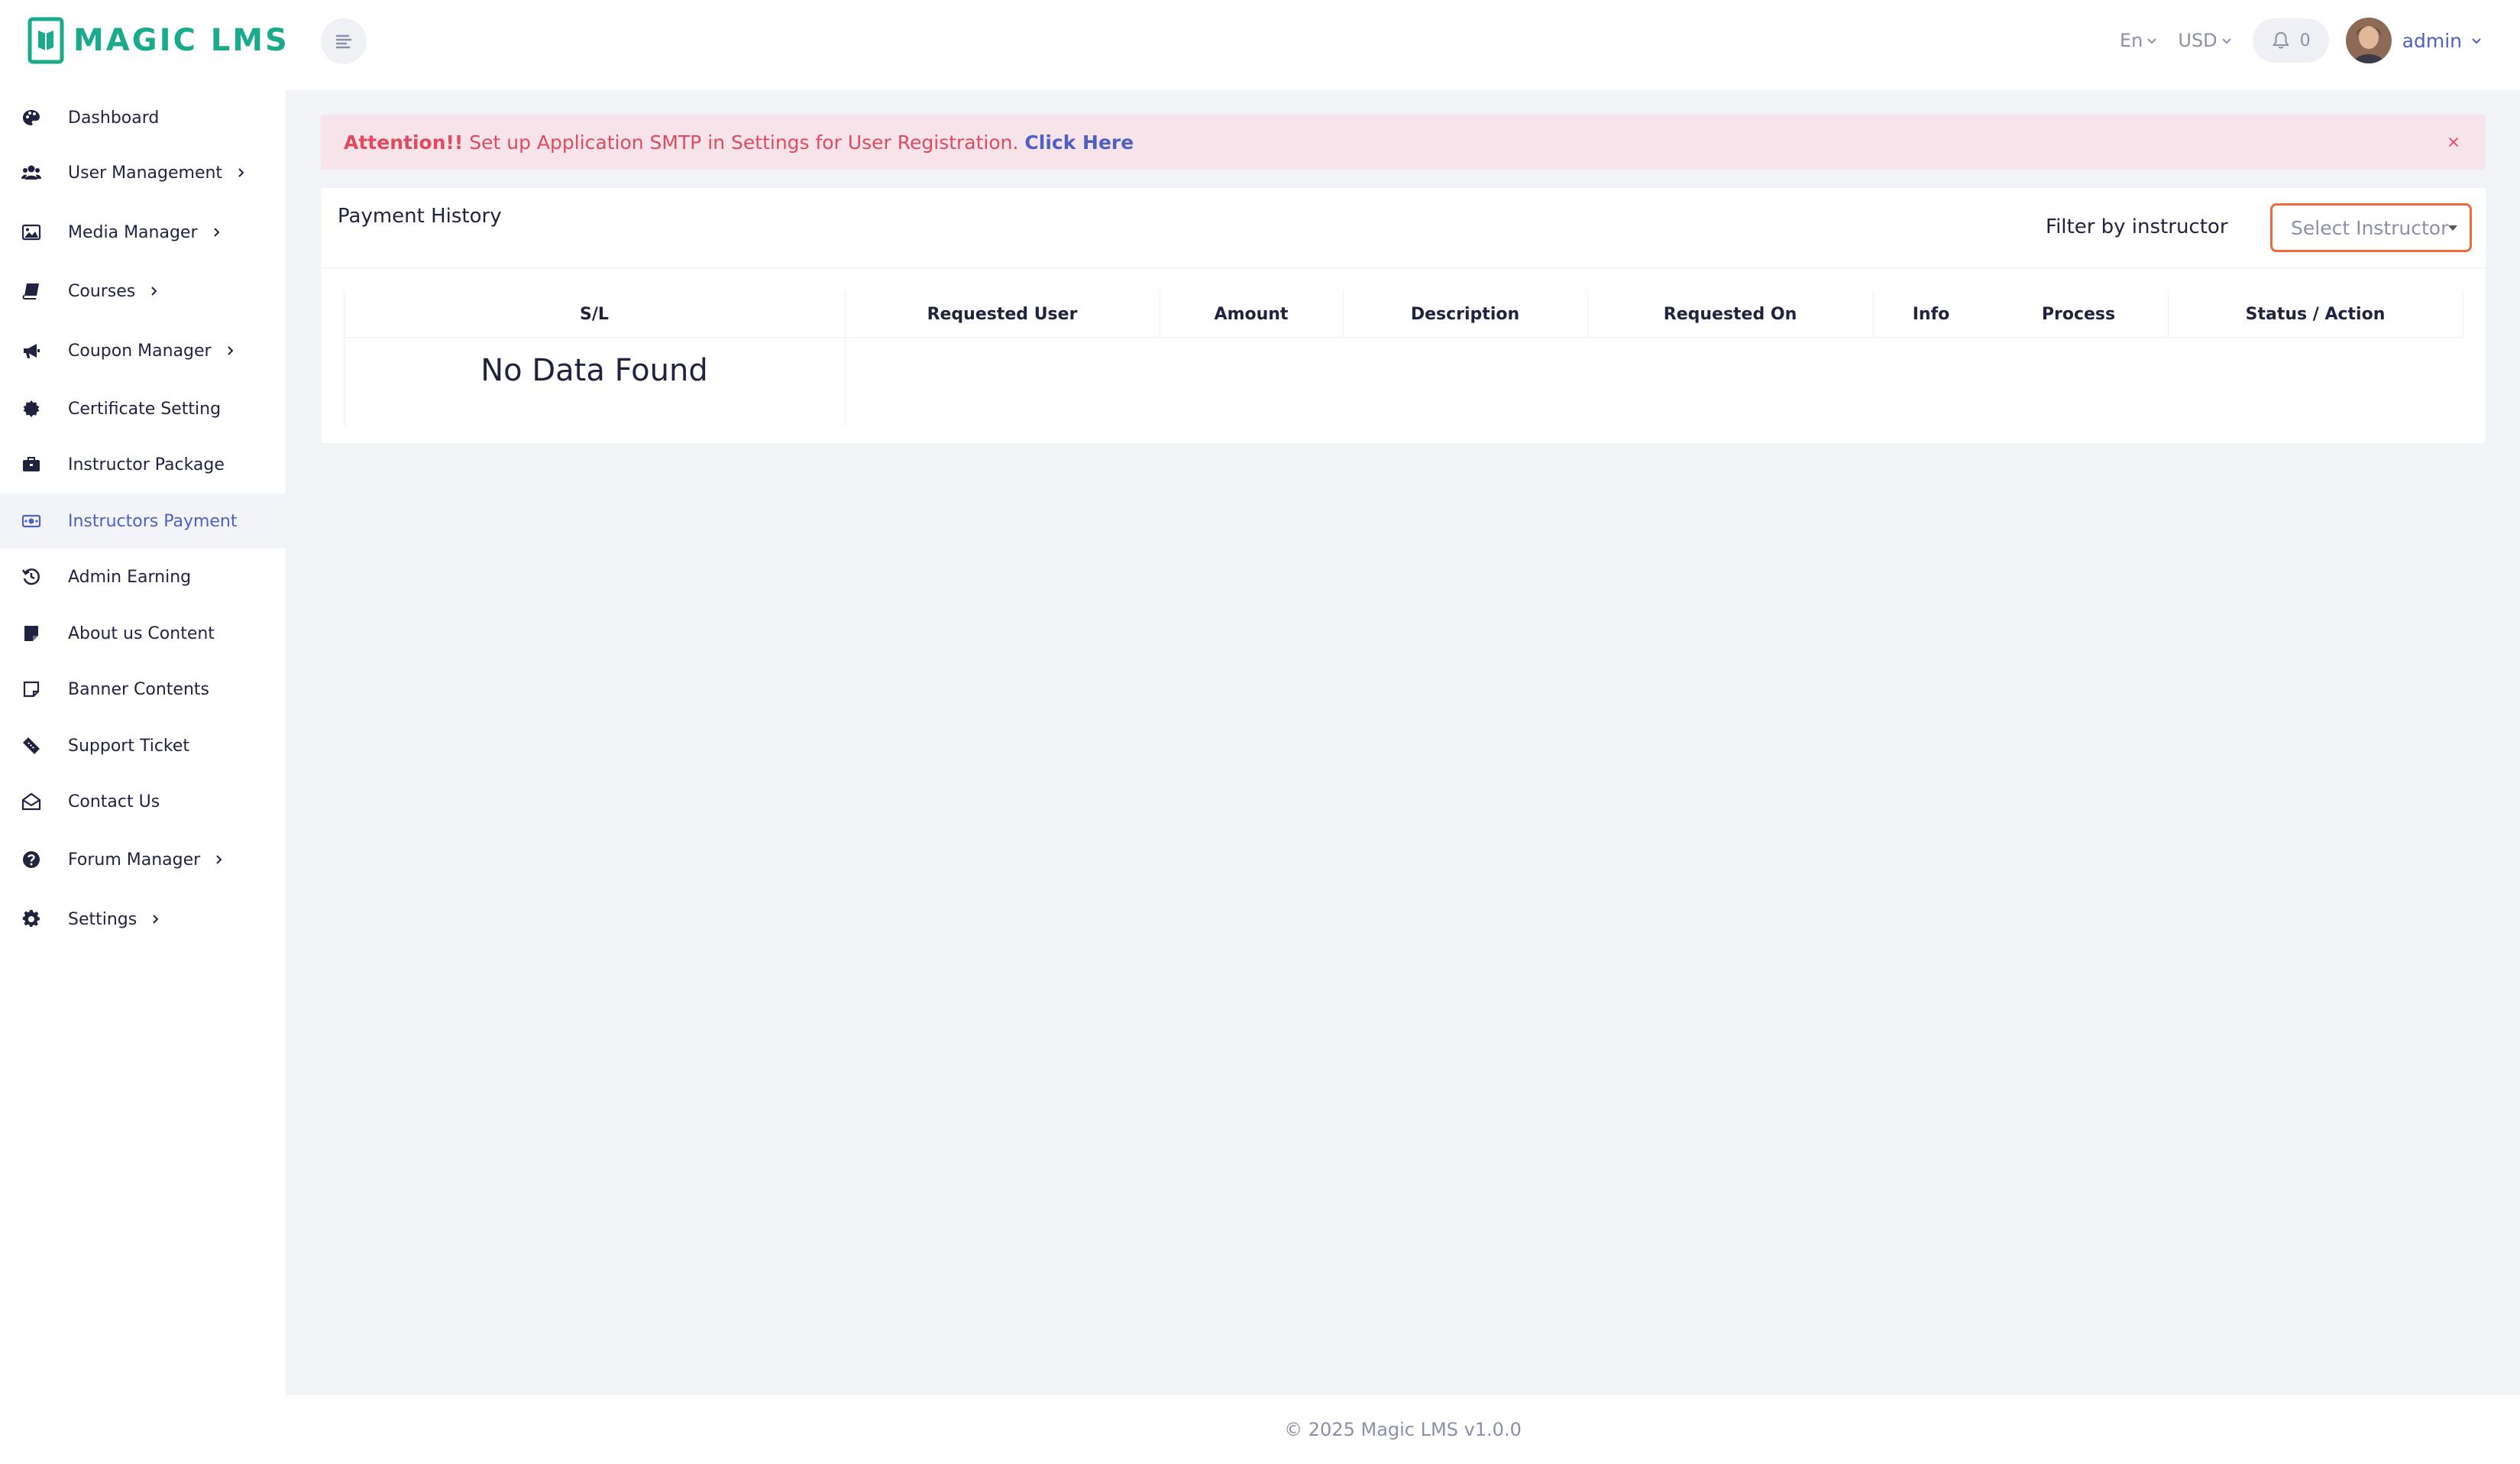 The height and width of the screenshot is (1464, 2520). I want to click on language-dropdown: En, so click(2139, 40).